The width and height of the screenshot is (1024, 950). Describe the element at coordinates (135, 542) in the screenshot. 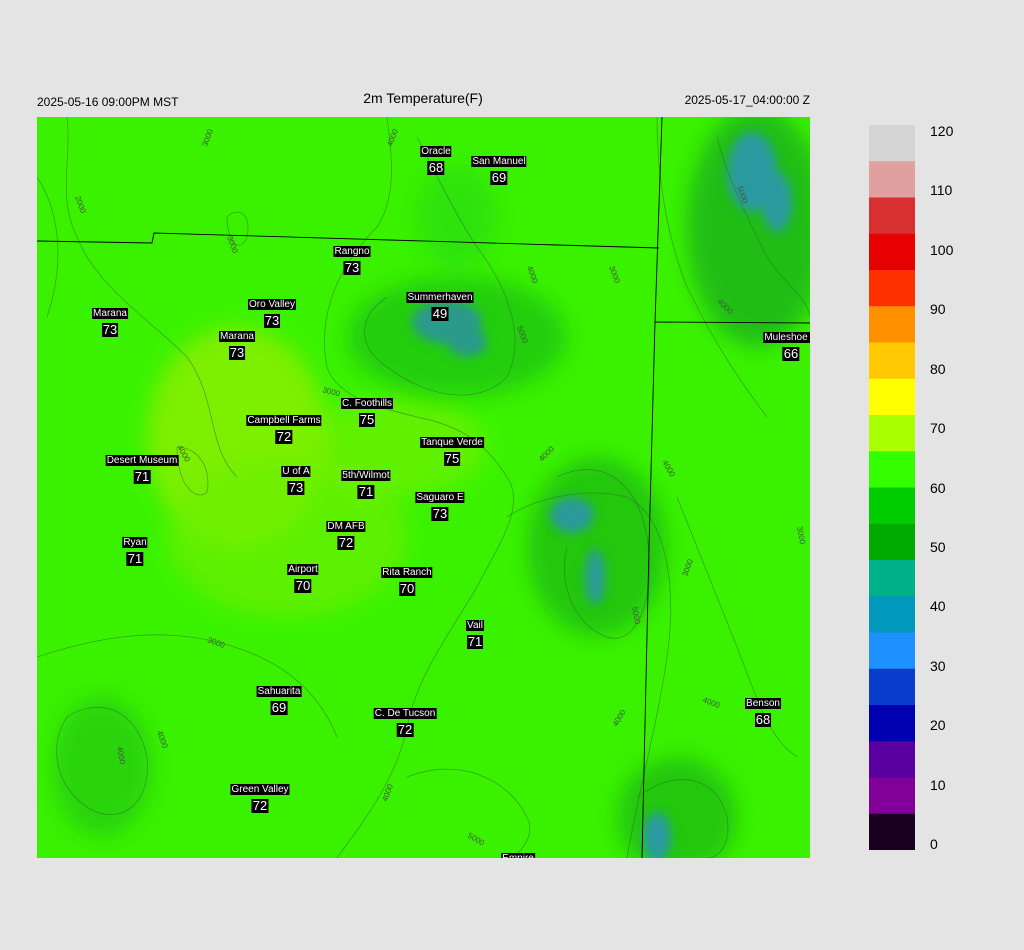

I see `station-name: Ryan` at that location.